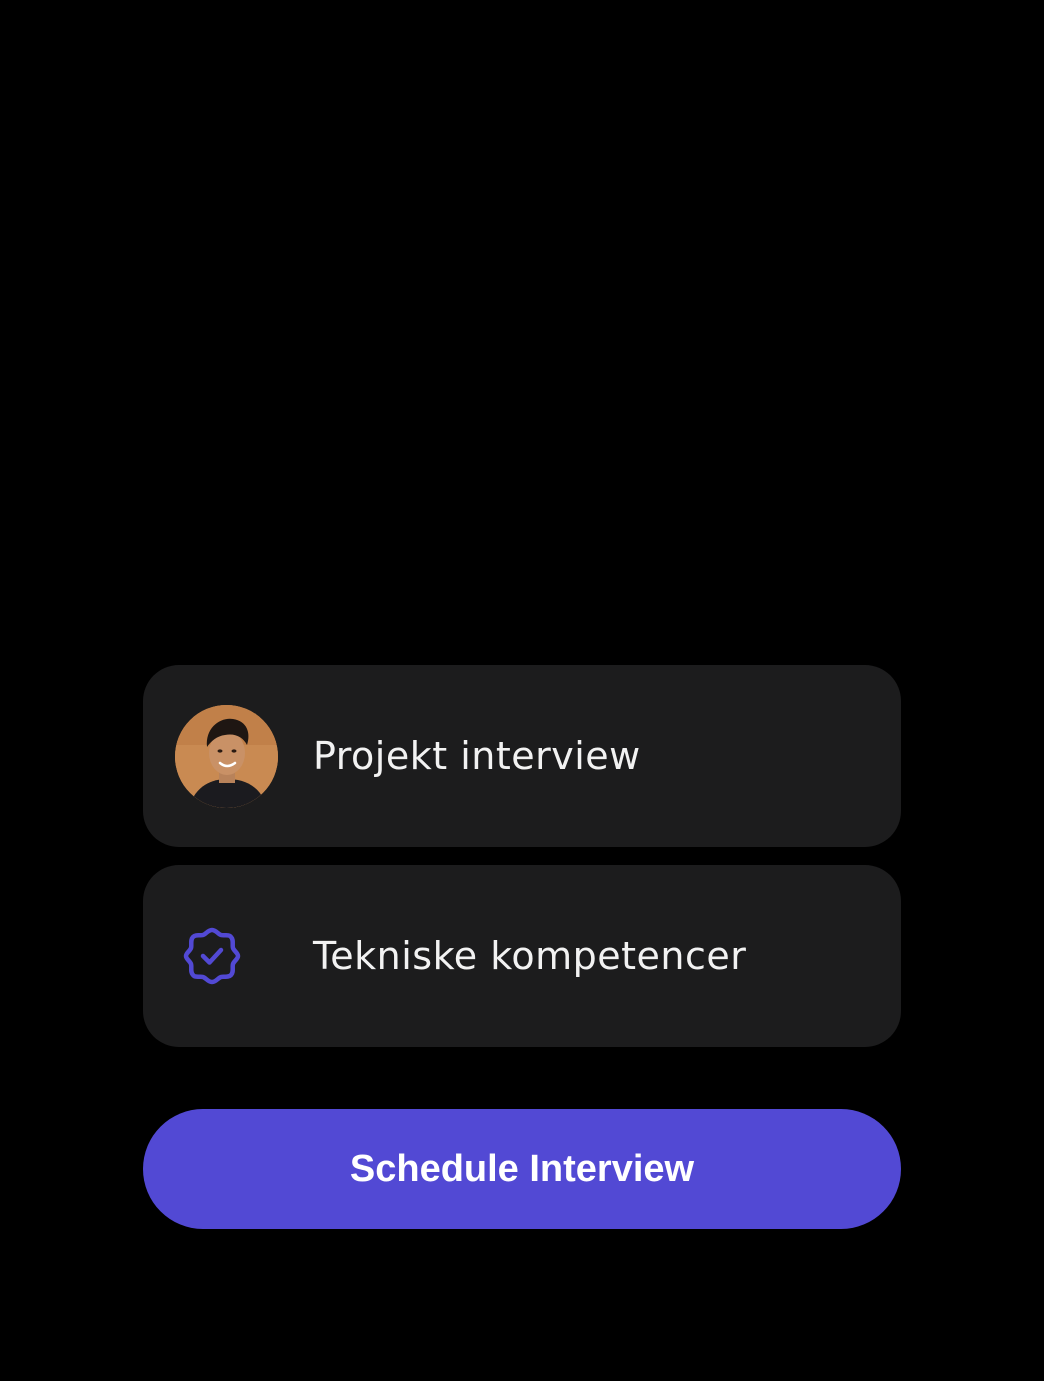  I want to click on schedule-interview-button: Schedule Interview, so click(522, 1169).